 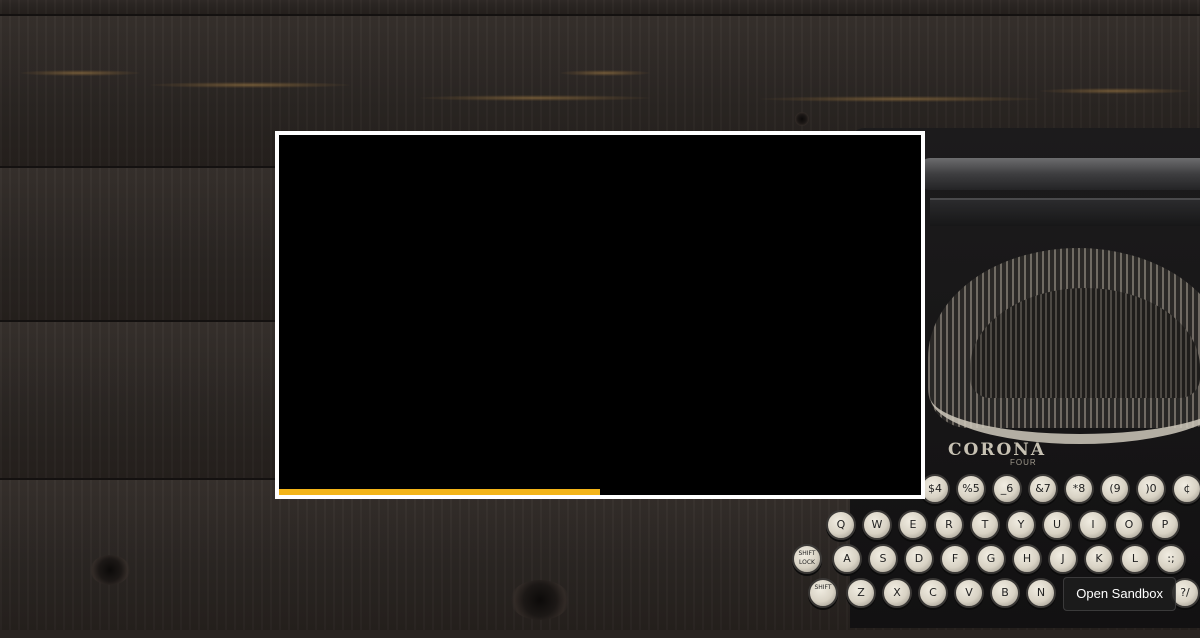 I want to click on typewriter-key: V, so click(x=969, y=593).